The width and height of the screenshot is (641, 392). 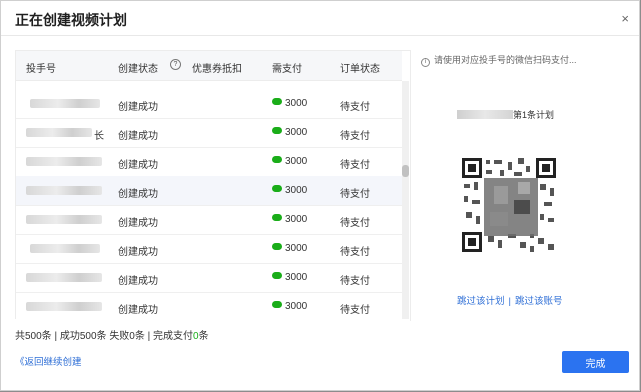 I want to click on header-account: 投手号, so click(x=41, y=69).